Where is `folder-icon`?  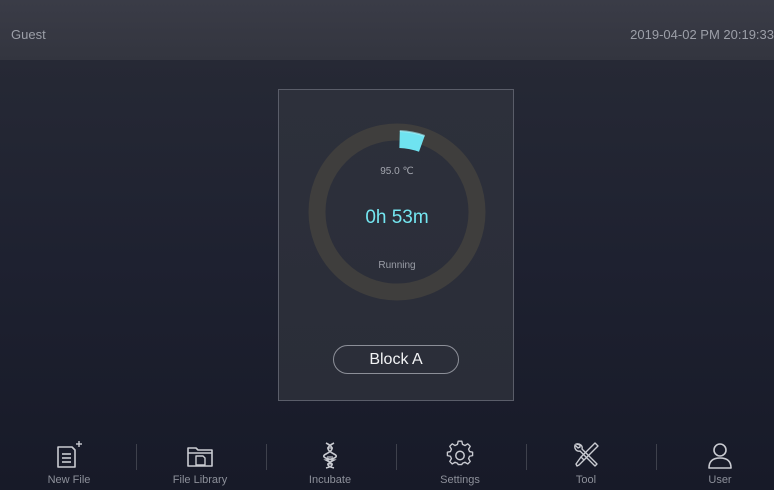
folder-icon is located at coordinates (200, 457).